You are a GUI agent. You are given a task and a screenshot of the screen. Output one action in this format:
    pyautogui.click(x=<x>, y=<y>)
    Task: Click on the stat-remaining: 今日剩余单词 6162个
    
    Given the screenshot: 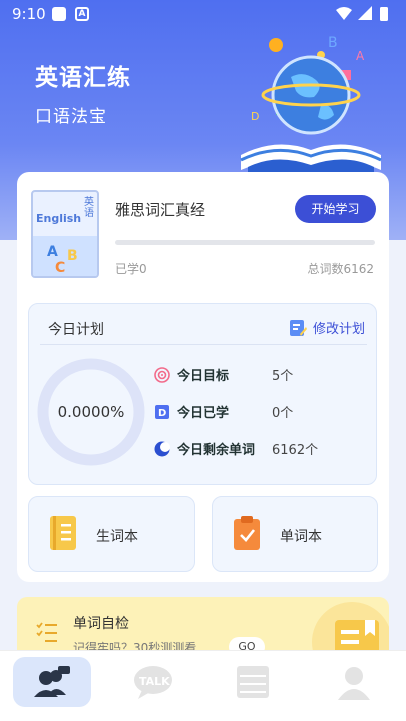 What is the action you would take?
    pyautogui.click(x=236, y=448)
    